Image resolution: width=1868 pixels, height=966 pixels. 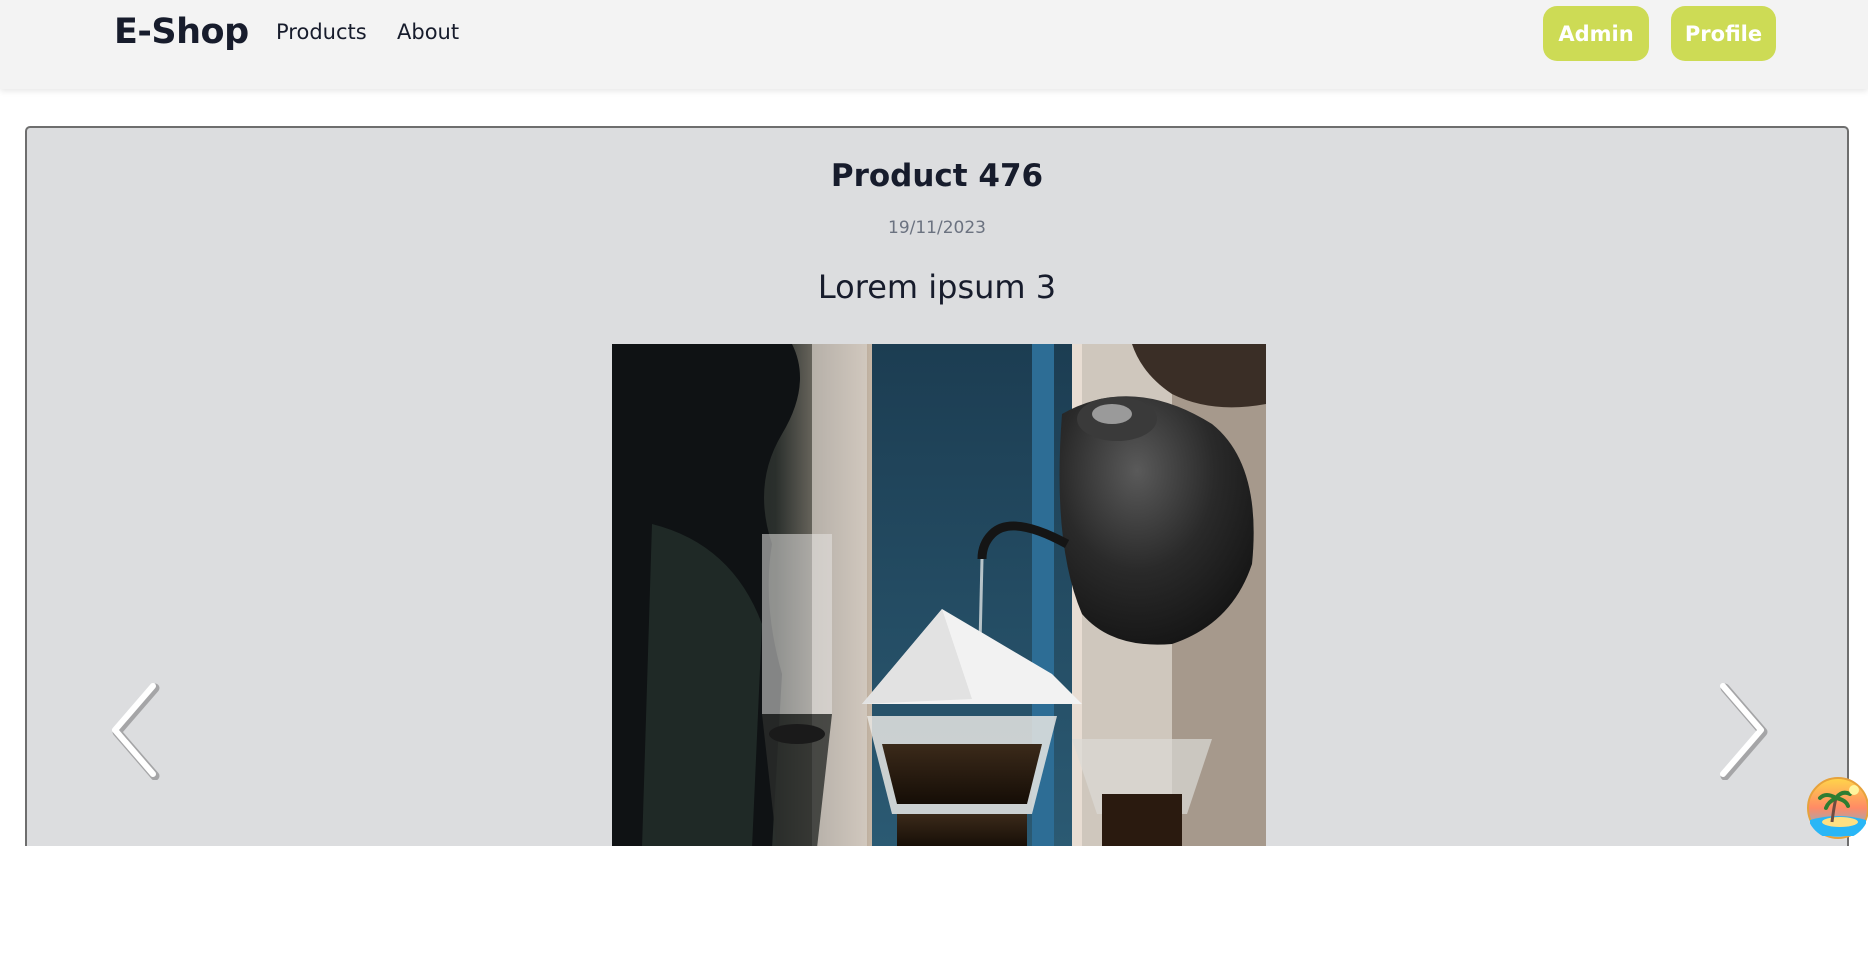 What do you see at coordinates (937, 176) in the screenshot?
I see `product-title: Product 476` at bounding box center [937, 176].